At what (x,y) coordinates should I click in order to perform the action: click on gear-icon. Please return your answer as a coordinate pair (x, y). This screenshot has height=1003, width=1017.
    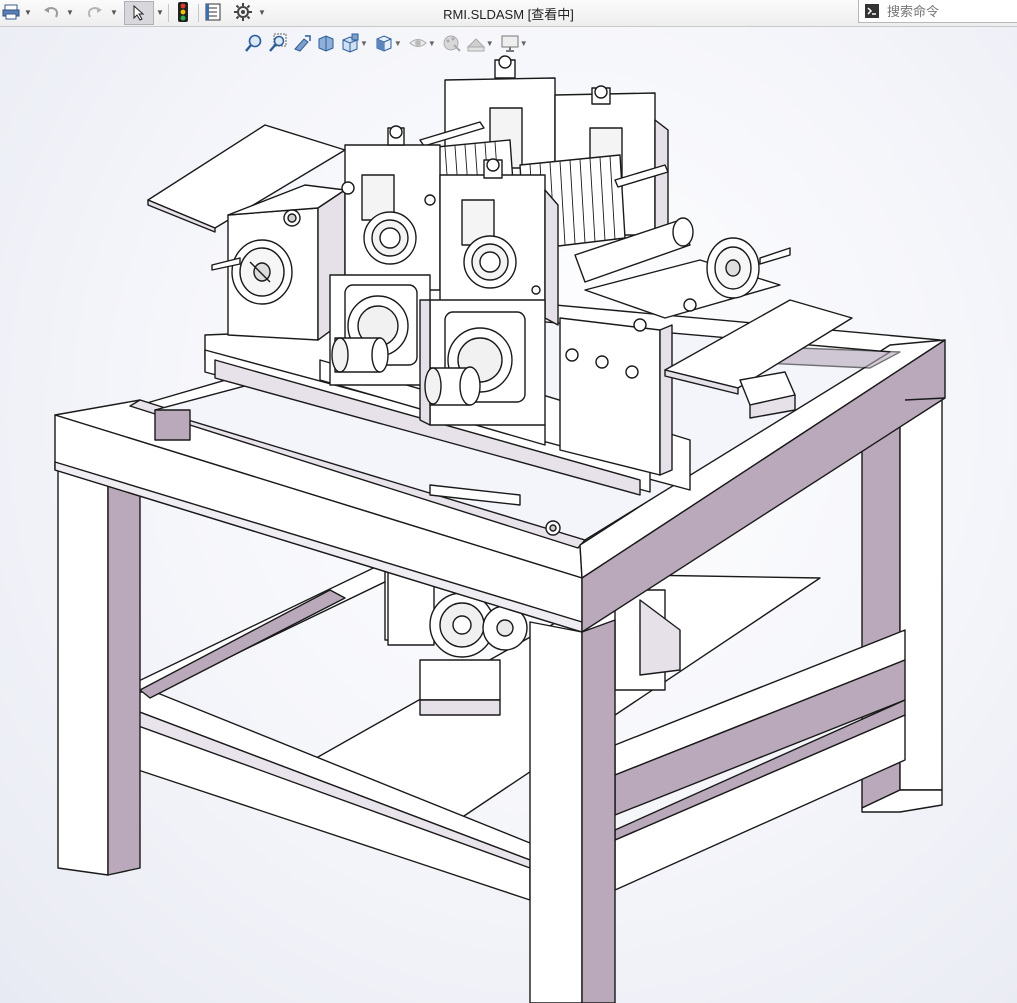
    Looking at the image, I should click on (243, 12).